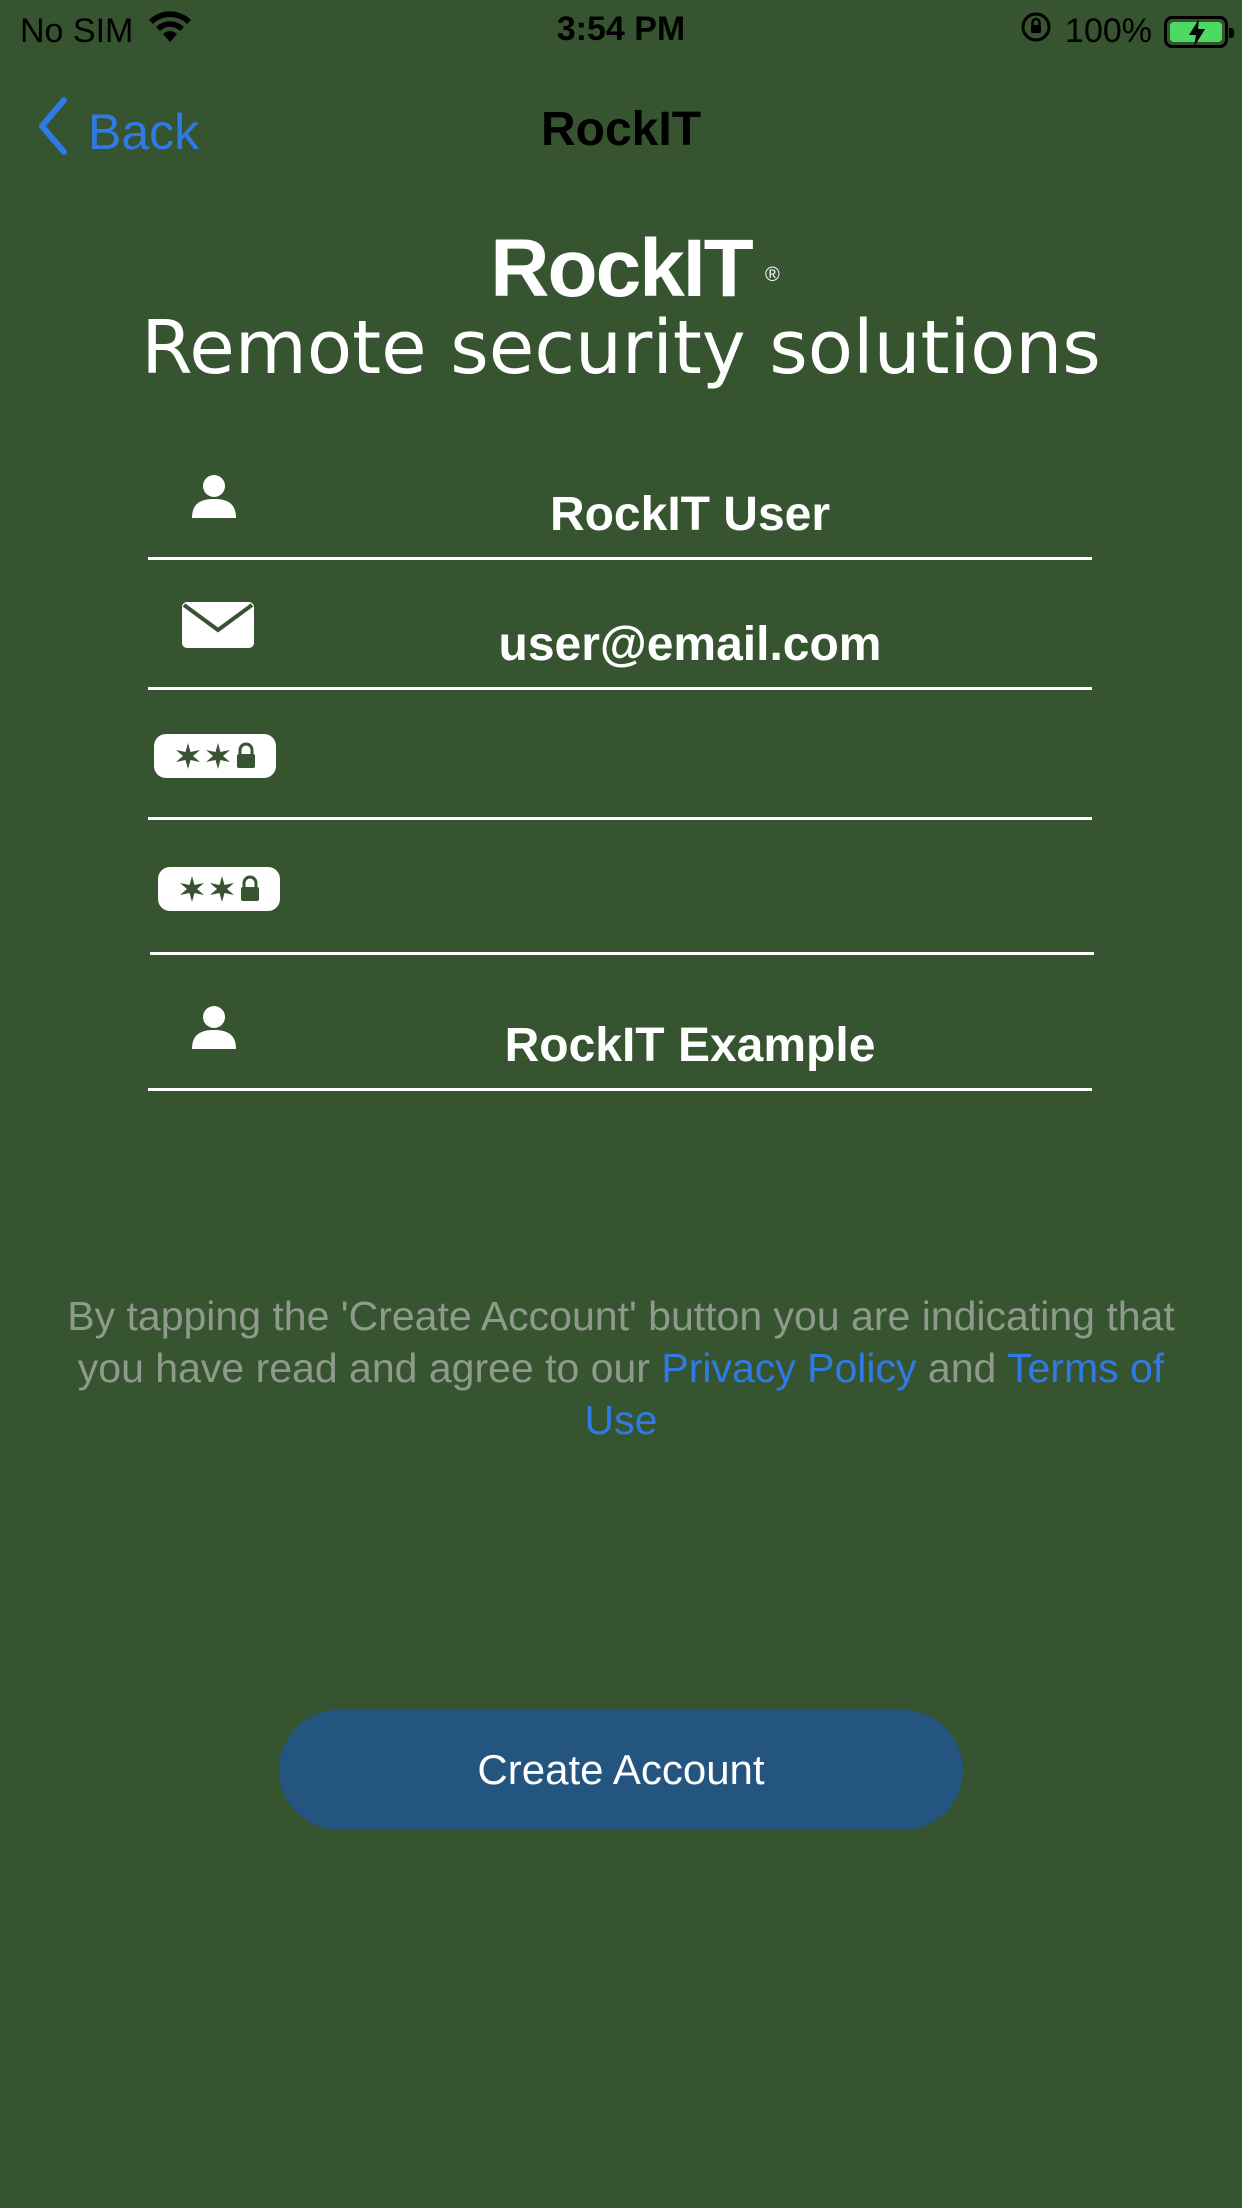 This screenshot has height=2208, width=1242. I want to click on registered-mark: ®, so click(772, 275).